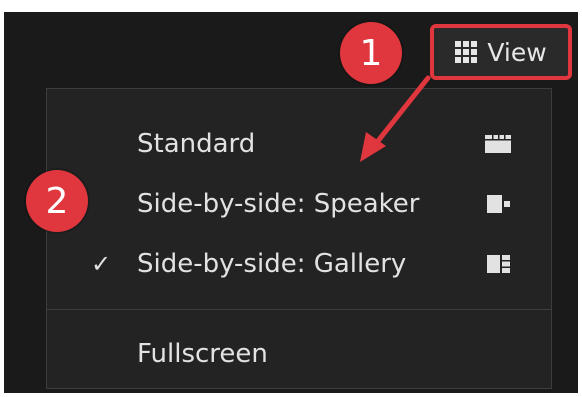 This screenshot has height=397, width=582. Describe the element at coordinates (299, 354) in the screenshot. I see `menu-item-fullscreen: Fullscreen` at that location.